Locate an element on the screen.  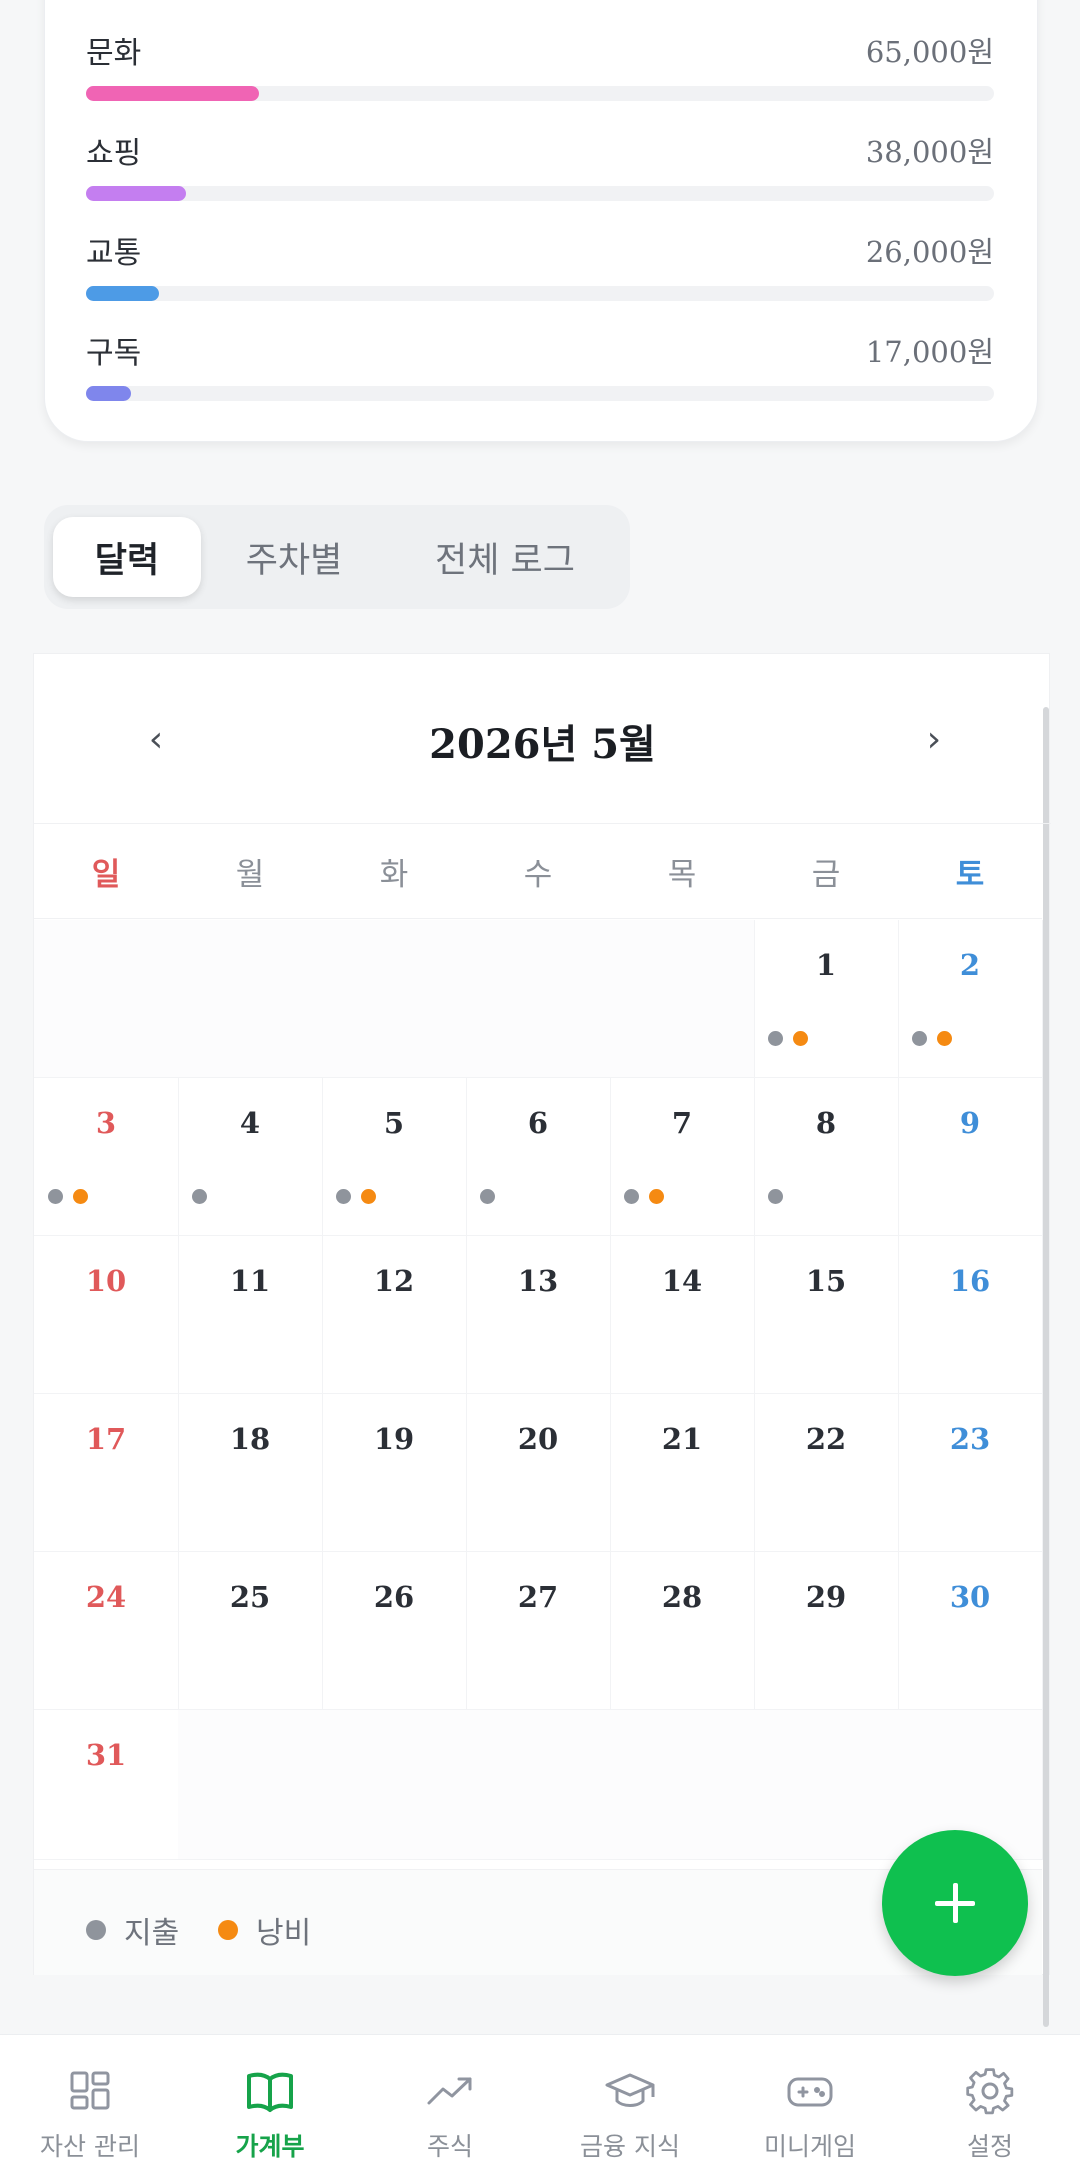
calendar-day-cell: 5 is located at coordinates (394, 1157).